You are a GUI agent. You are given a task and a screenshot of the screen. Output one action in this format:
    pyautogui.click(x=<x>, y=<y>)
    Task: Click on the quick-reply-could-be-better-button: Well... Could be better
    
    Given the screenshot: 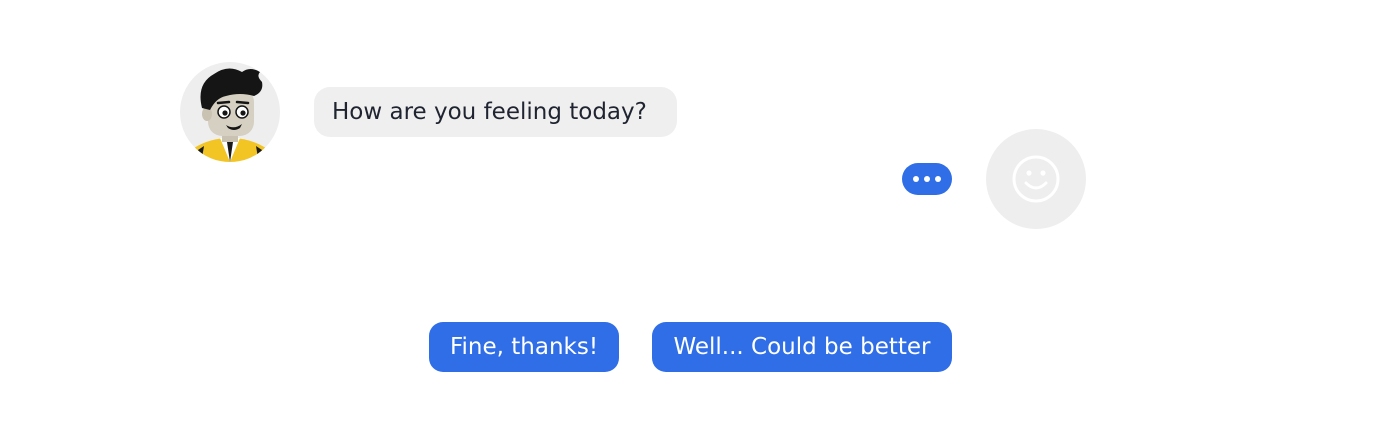 What is the action you would take?
    pyautogui.click(x=802, y=347)
    